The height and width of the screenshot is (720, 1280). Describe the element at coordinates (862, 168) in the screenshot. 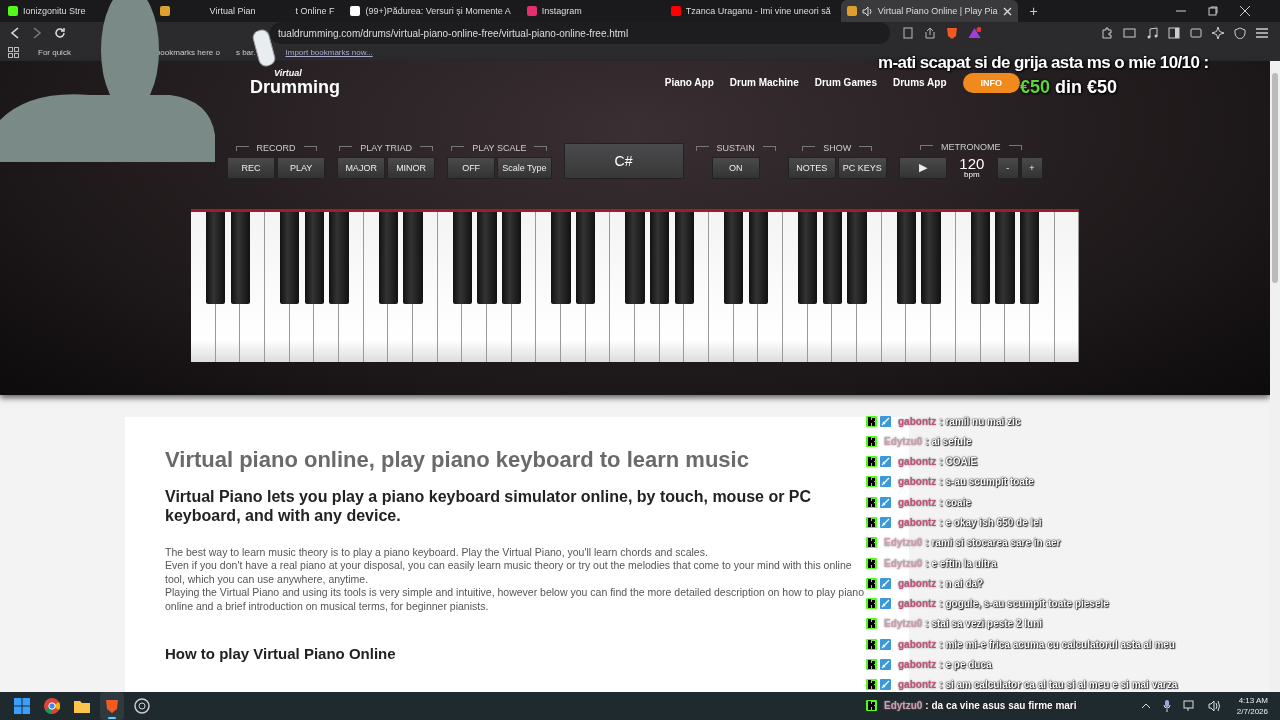

I see `control-button: PC KEYS` at that location.